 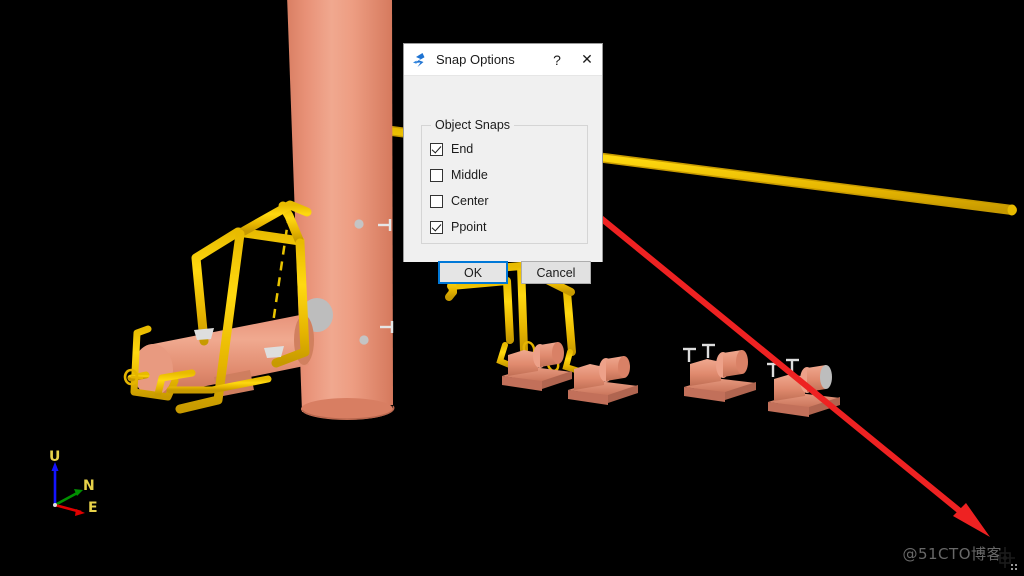 What do you see at coordinates (587, 59) in the screenshot?
I see `close-button: ✕` at bounding box center [587, 59].